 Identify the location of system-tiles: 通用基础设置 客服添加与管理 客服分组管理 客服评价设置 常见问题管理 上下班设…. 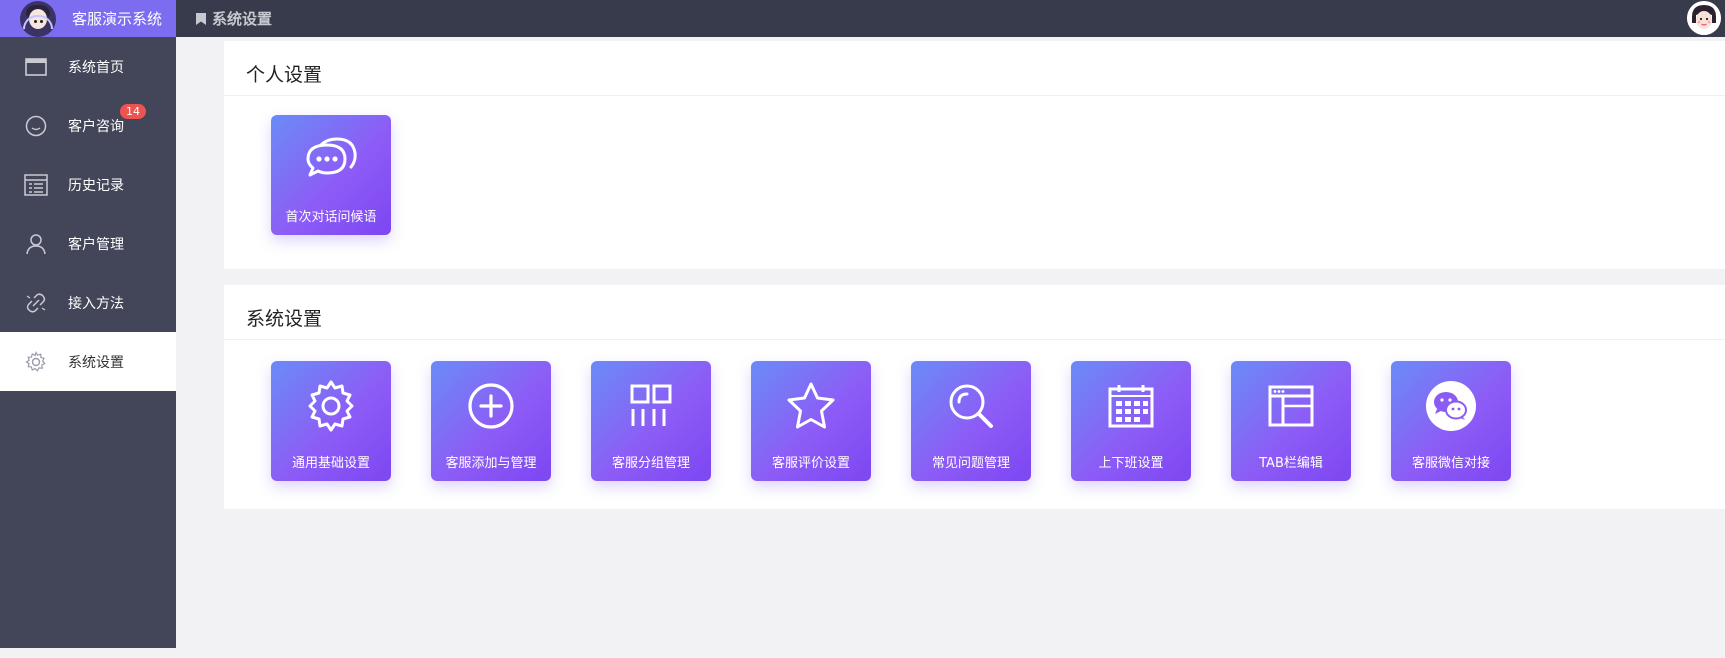
(911, 421).